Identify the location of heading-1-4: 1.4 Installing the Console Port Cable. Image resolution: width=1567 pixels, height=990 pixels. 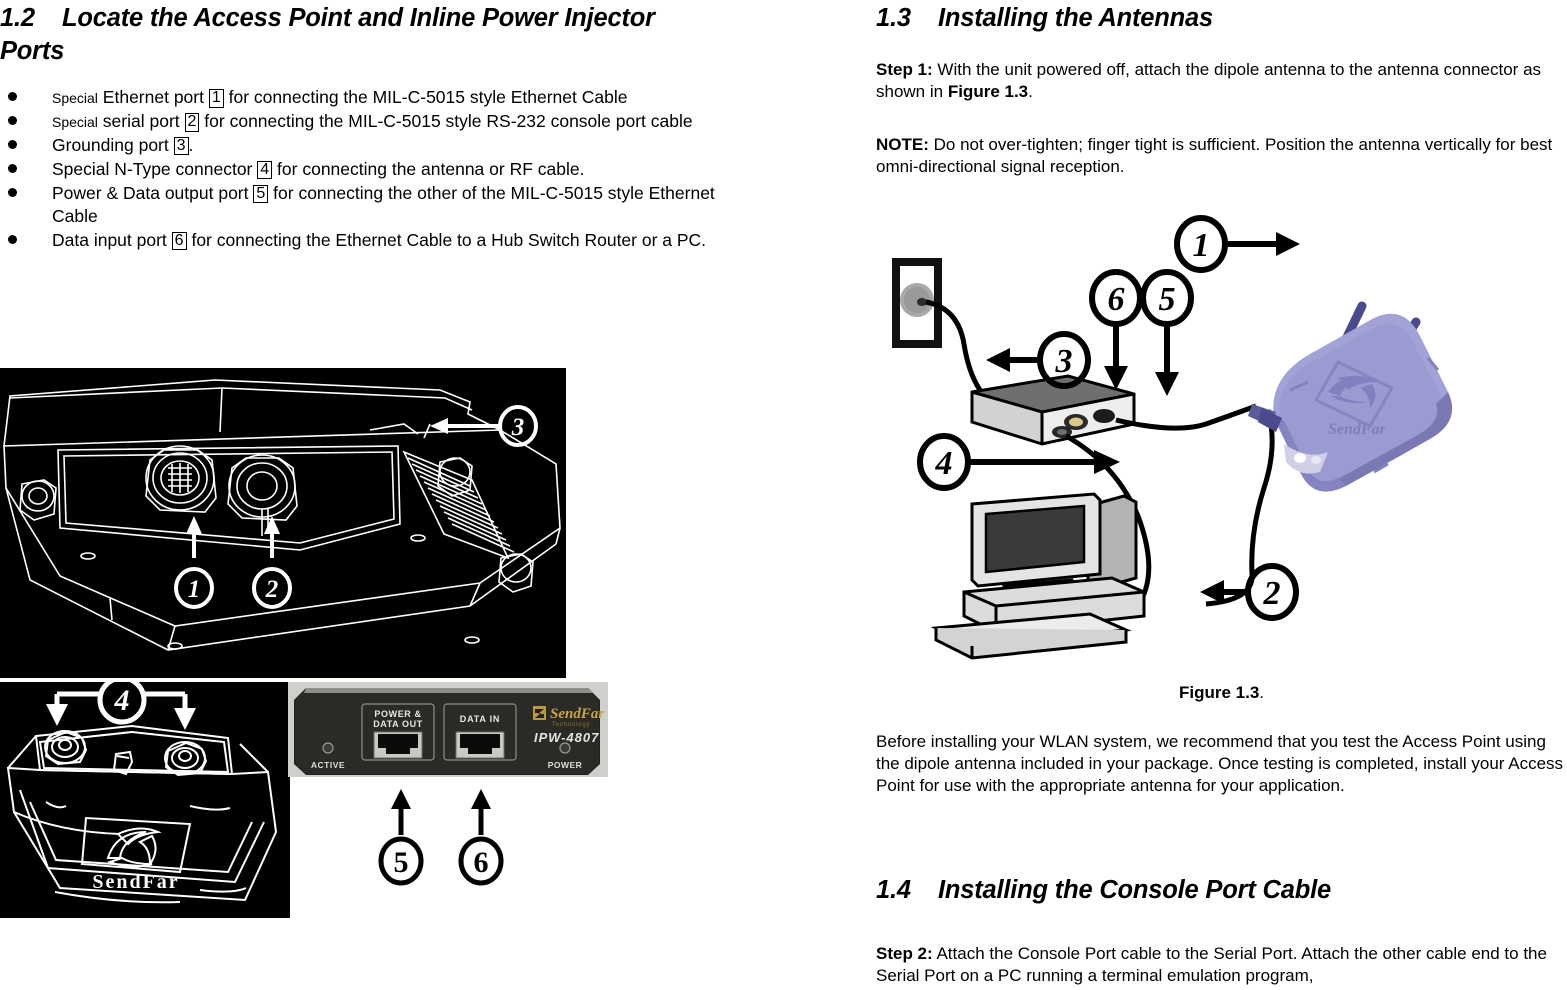
(1221, 890).